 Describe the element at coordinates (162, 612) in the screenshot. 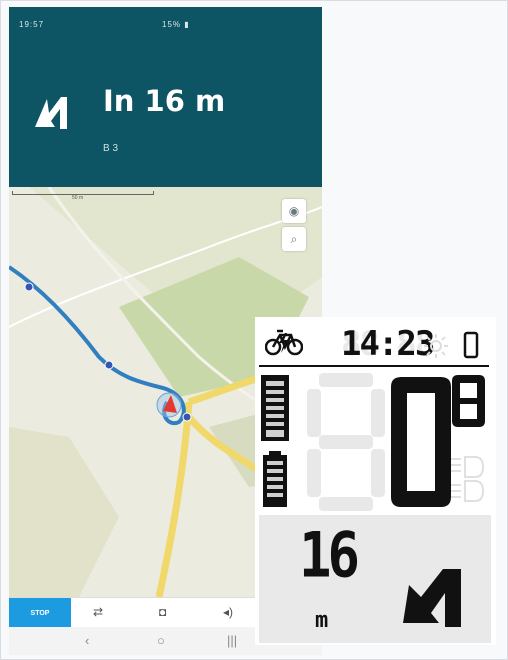

I see `camera-icon: ◘` at that location.